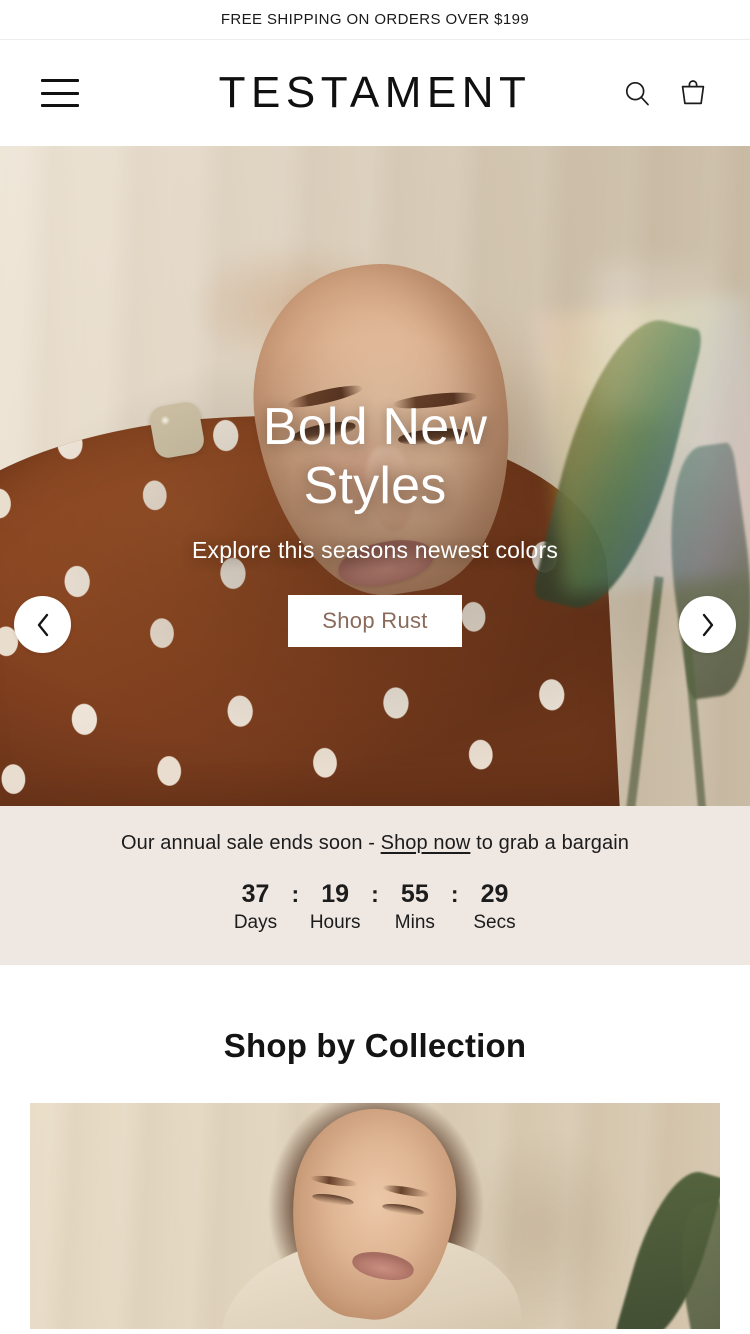  What do you see at coordinates (414, 894) in the screenshot?
I see `countdown-mins-value: 55` at bounding box center [414, 894].